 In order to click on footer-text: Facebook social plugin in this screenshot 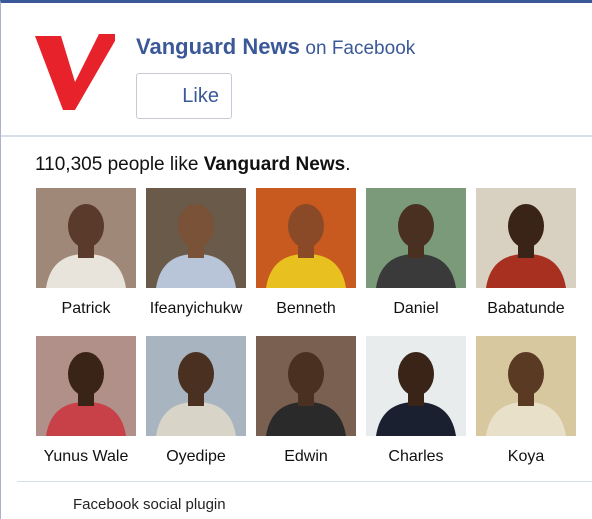, I will do `click(149, 504)`.